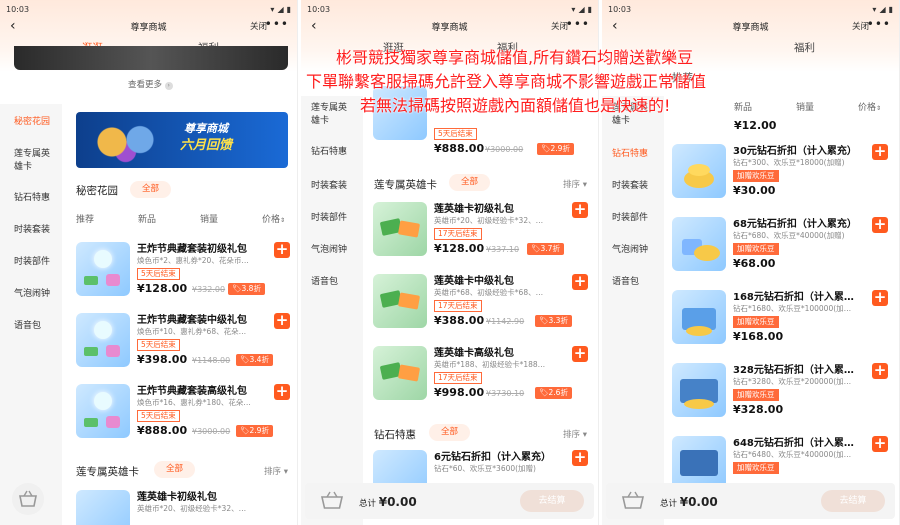 This screenshot has height=525, width=900. Describe the element at coordinates (168, 86) in the screenshot. I see `chevron-right-icon: ›` at that location.